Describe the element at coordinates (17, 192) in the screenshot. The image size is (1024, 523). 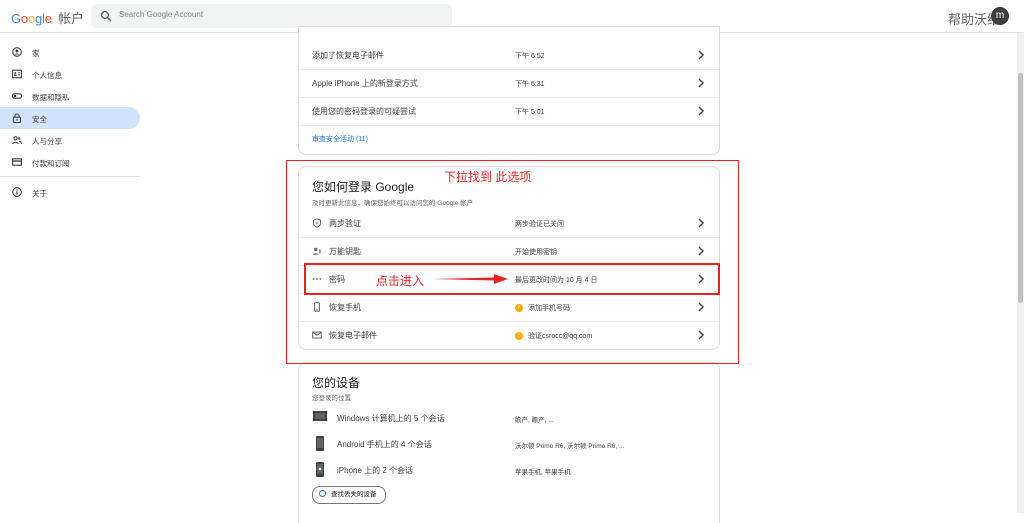
I see `info-icon` at that location.